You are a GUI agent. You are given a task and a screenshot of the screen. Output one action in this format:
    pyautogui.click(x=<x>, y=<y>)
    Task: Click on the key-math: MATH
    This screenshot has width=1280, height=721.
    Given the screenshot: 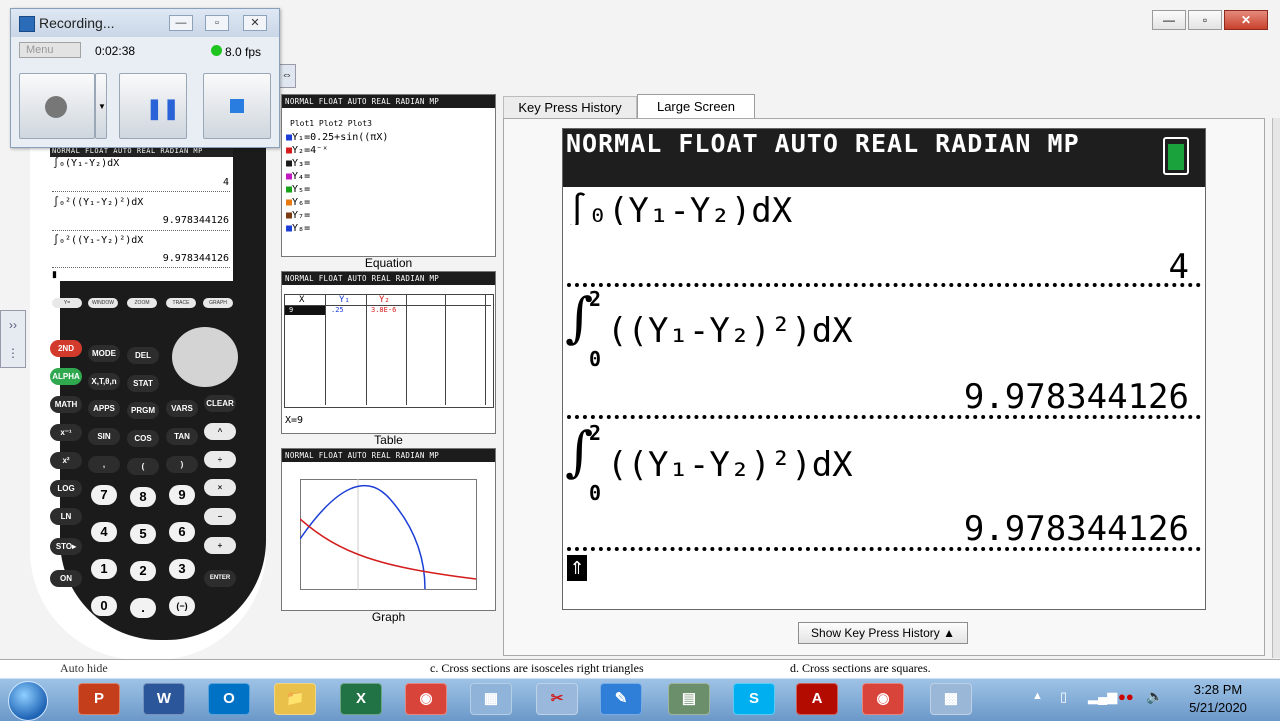 What is the action you would take?
    pyautogui.click(x=66, y=404)
    